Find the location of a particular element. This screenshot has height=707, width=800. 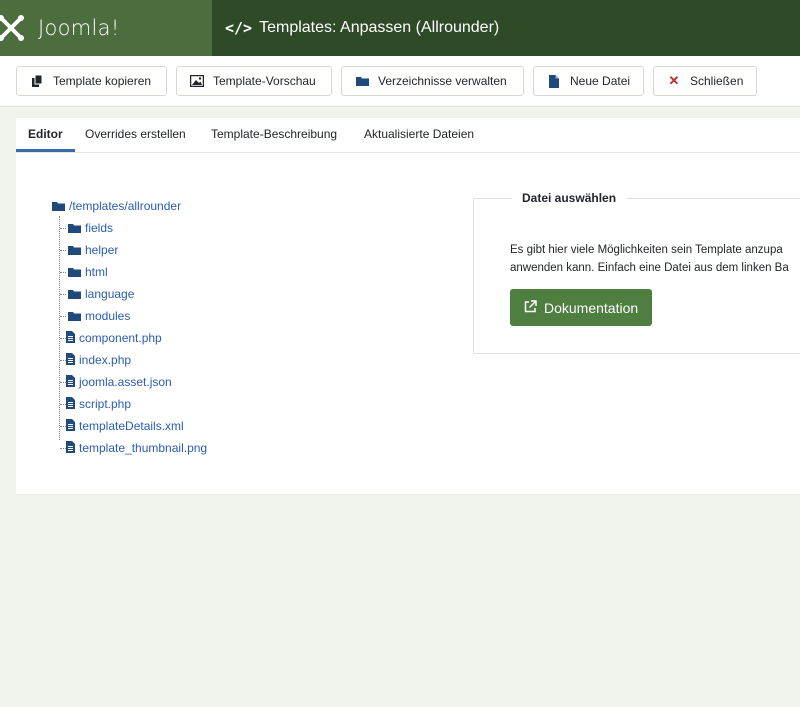

manage-folders-label: Verzeichnisse verwalten is located at coordinates (442, 81).